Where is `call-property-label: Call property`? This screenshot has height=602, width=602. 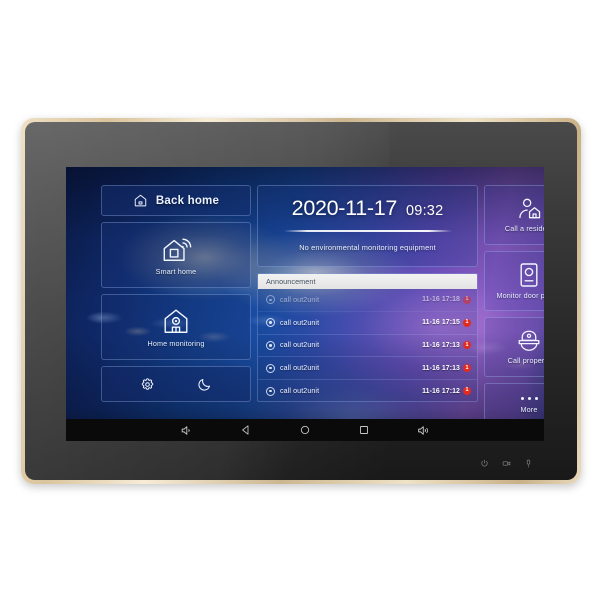 call-property-label: Call property is located at coordinates (525, 360).